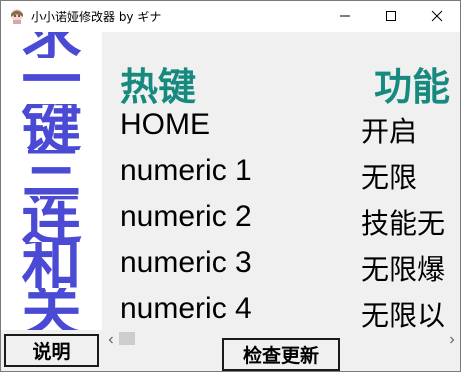 The width and height of the screenshot is (461, 372). What do you see at coordinates (403, 223) in the screenshot?
I see `function-cell: 技能无` at bounding box center [403, 223].